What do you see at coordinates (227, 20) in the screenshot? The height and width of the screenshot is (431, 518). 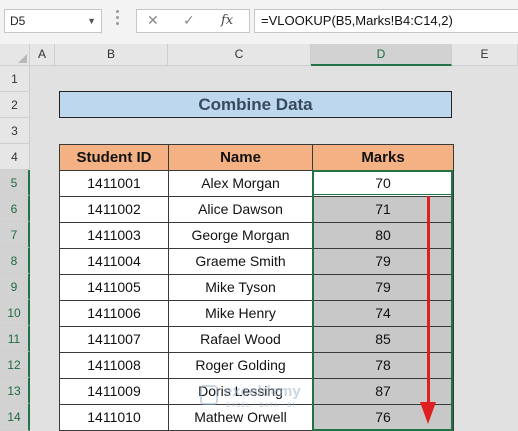 I see `insert-function-icon: fx` at bounding box center [227, 20].